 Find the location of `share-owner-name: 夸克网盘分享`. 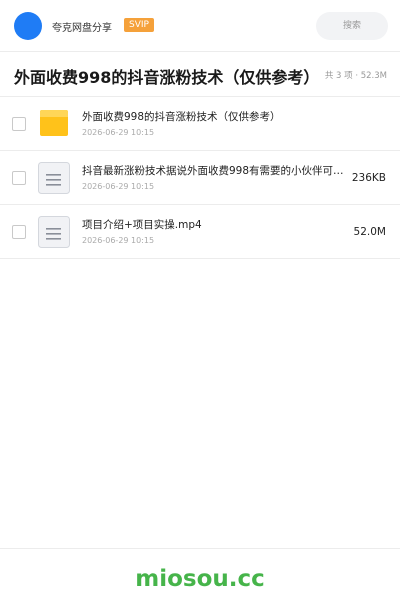

share-owner-name: 夸克网盘分享 is located at coordinates (82, 28).